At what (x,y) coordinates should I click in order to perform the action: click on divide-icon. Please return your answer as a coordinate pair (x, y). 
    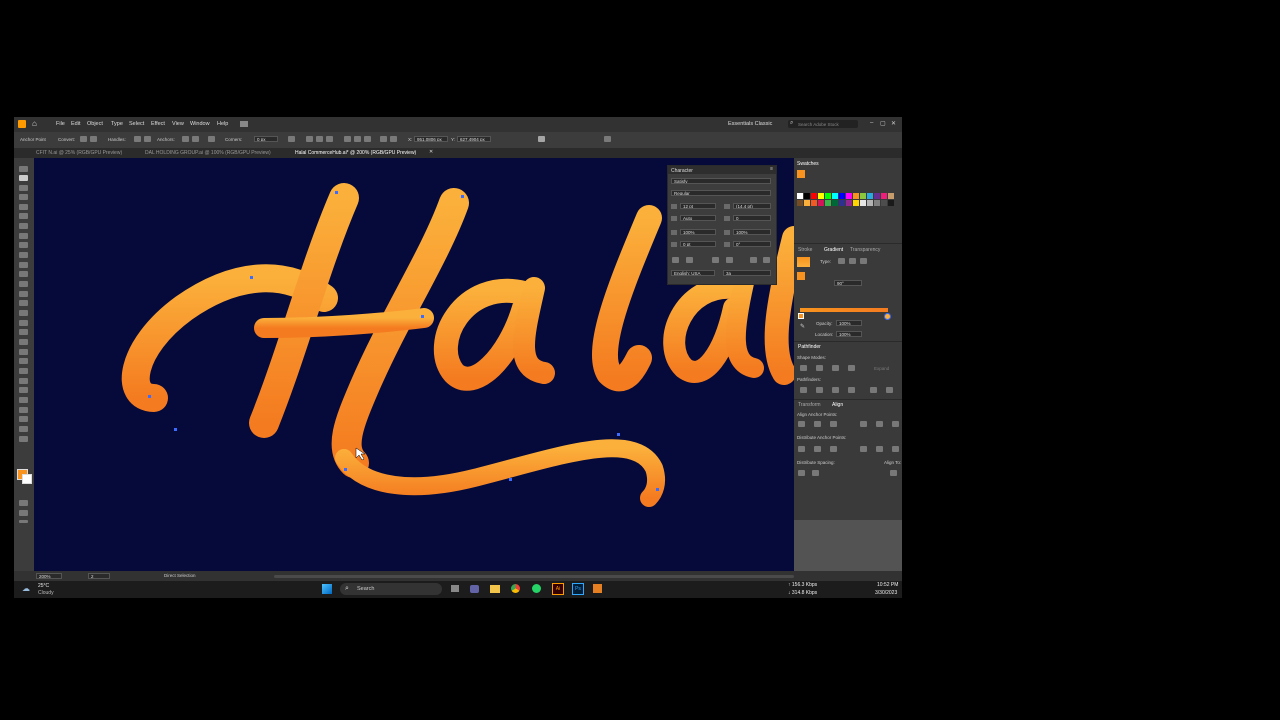
    Looking at the image, I should click on (803, 390).